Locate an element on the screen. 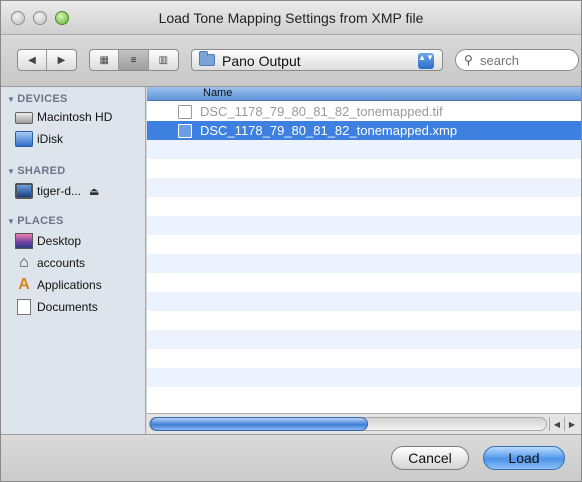  scroll-track is located at coordinates (348, 424).